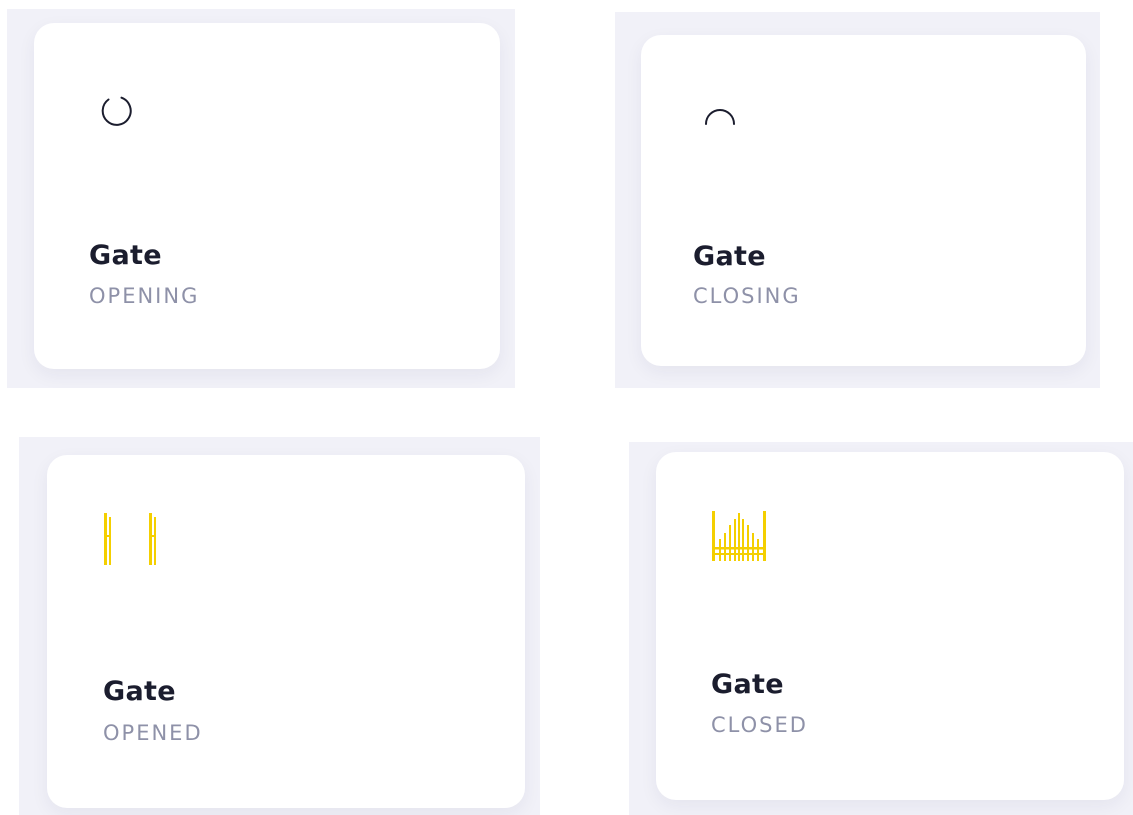 This screenshot has height=815, width=1133. What do you see at coordinates (130, 539) in the screenshot?
I see `gate-opened-icon` at bounding box center [130, 539].